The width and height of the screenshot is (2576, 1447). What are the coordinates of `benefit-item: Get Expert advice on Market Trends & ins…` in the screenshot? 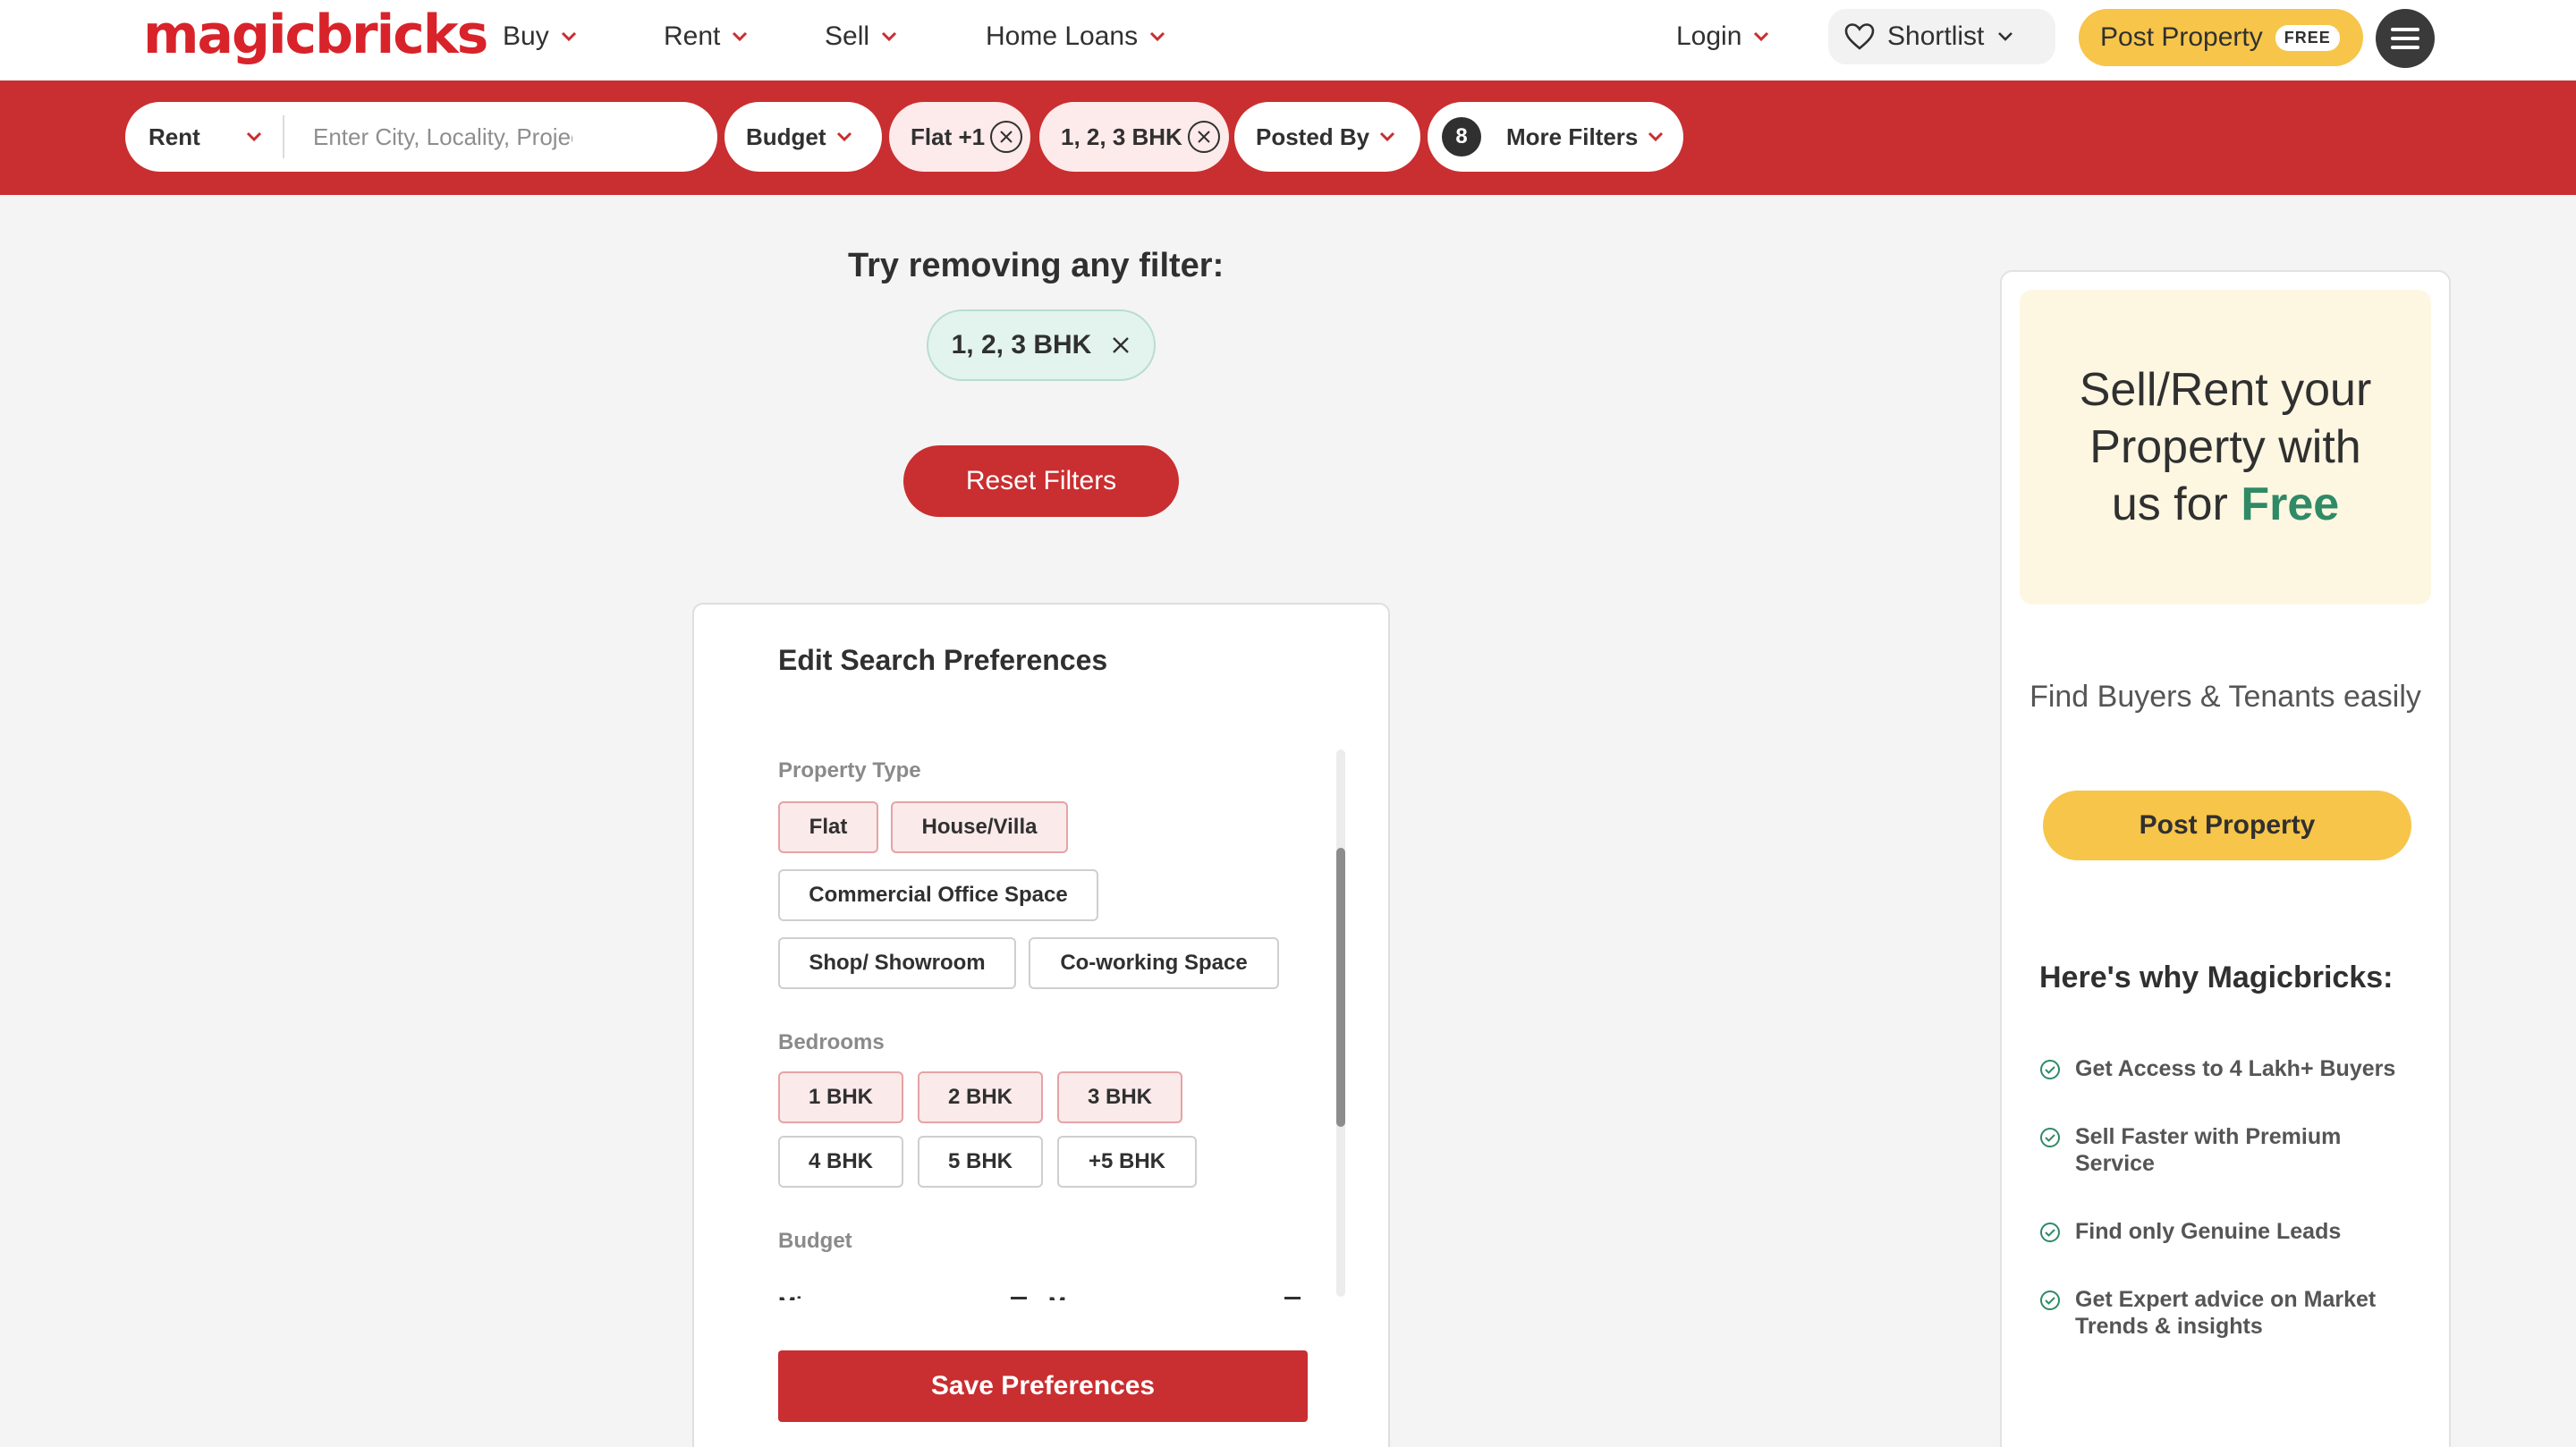 It's located at (2231, 1313).